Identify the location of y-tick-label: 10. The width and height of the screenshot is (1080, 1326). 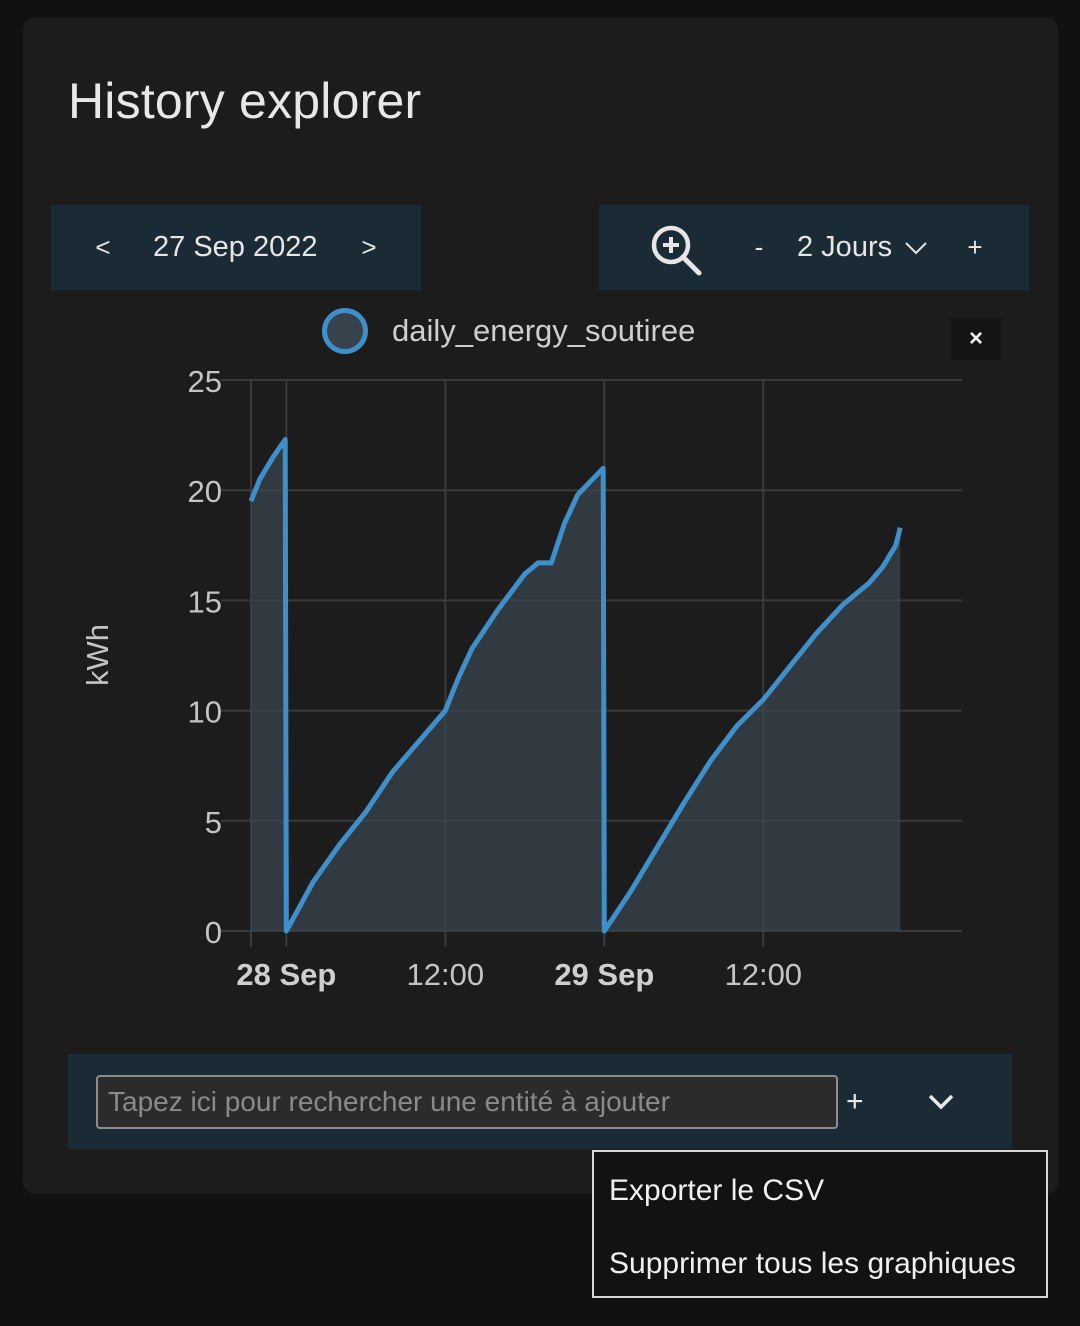
(205, 712).